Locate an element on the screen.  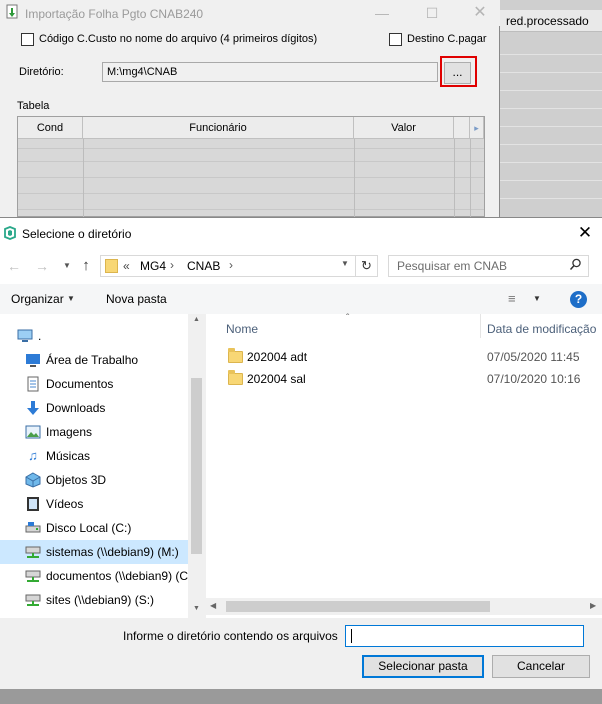
column-header-modified: Data de modificação is located at coordinates (541, 329).